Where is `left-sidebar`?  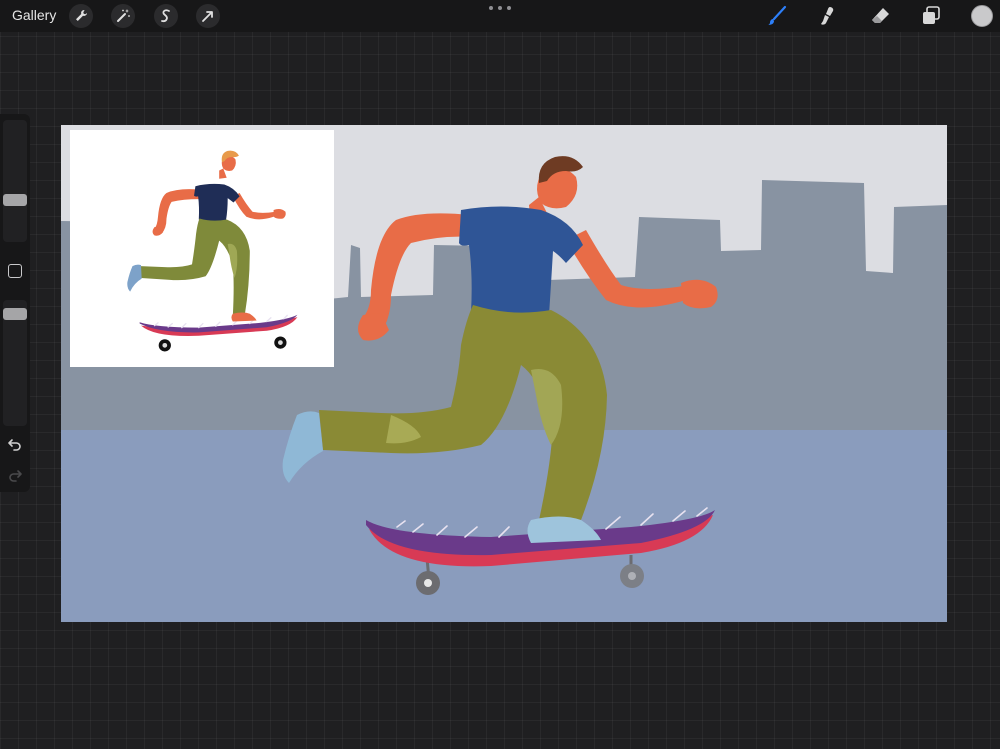
left-sidebar is located at coordinates (15, 303).